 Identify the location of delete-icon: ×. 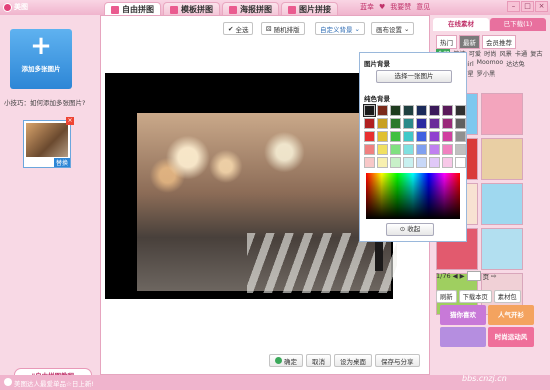
(70, 121).